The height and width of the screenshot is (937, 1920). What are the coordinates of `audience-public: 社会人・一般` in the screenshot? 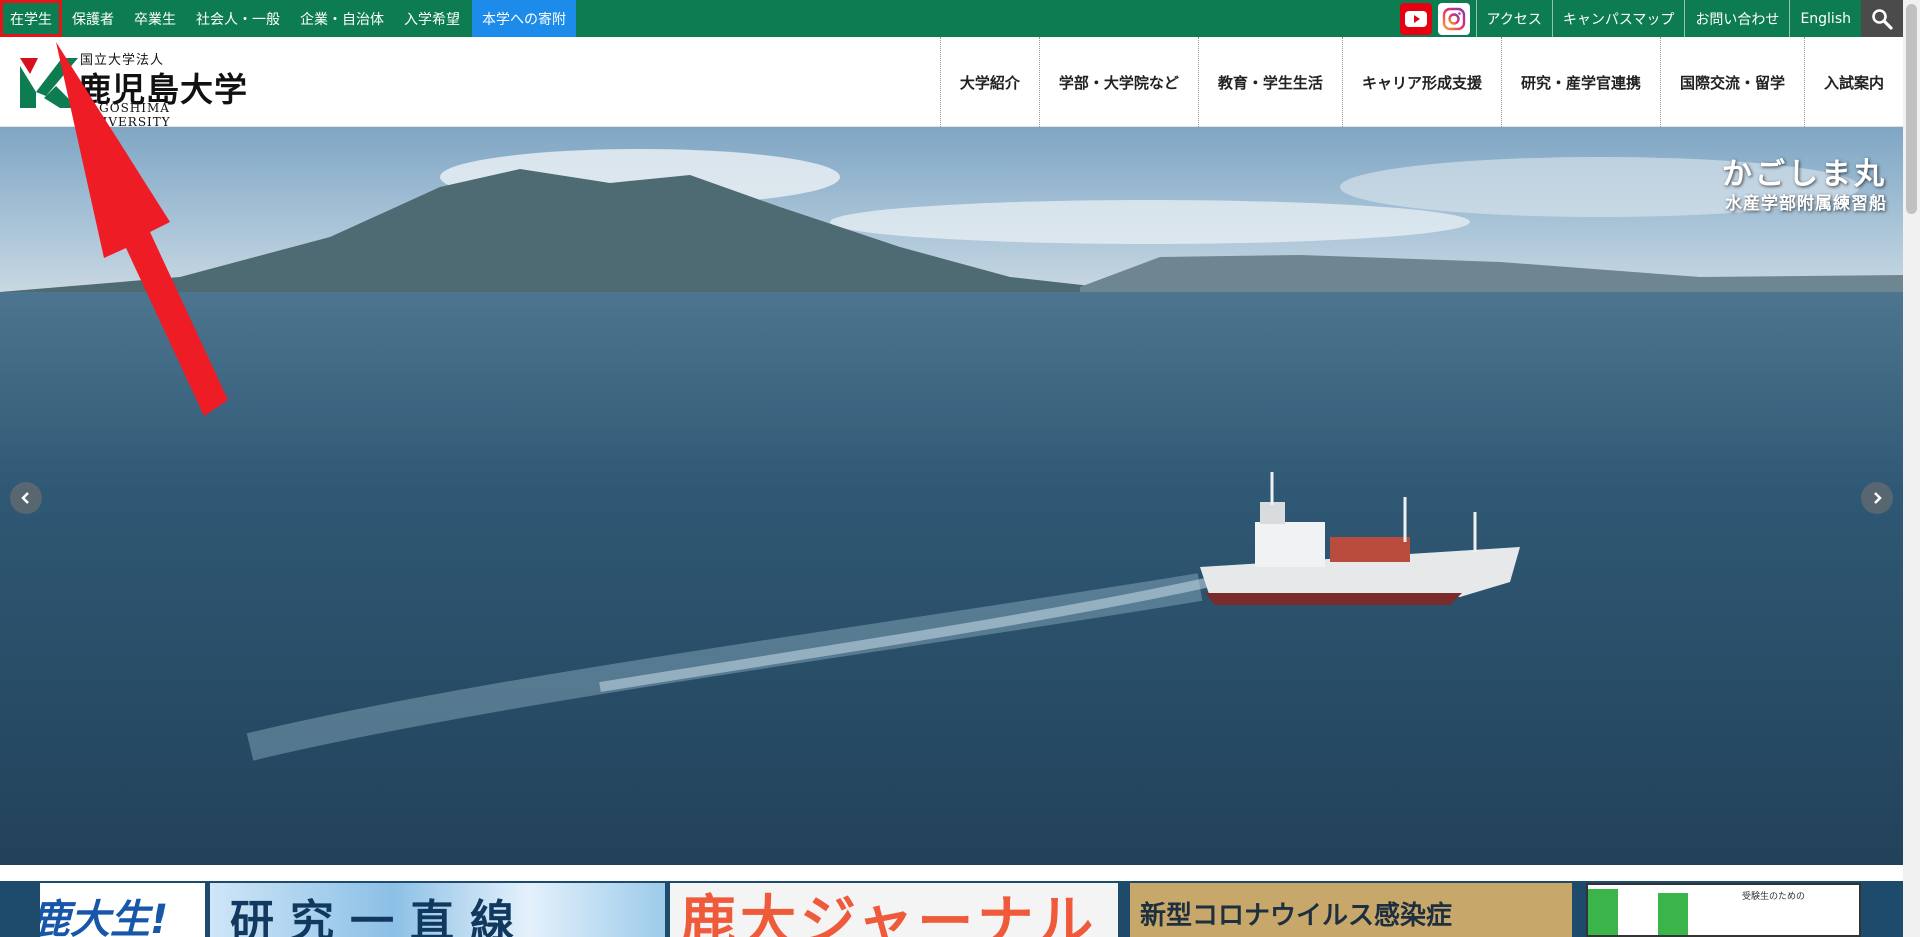 It's located at (238, 18).